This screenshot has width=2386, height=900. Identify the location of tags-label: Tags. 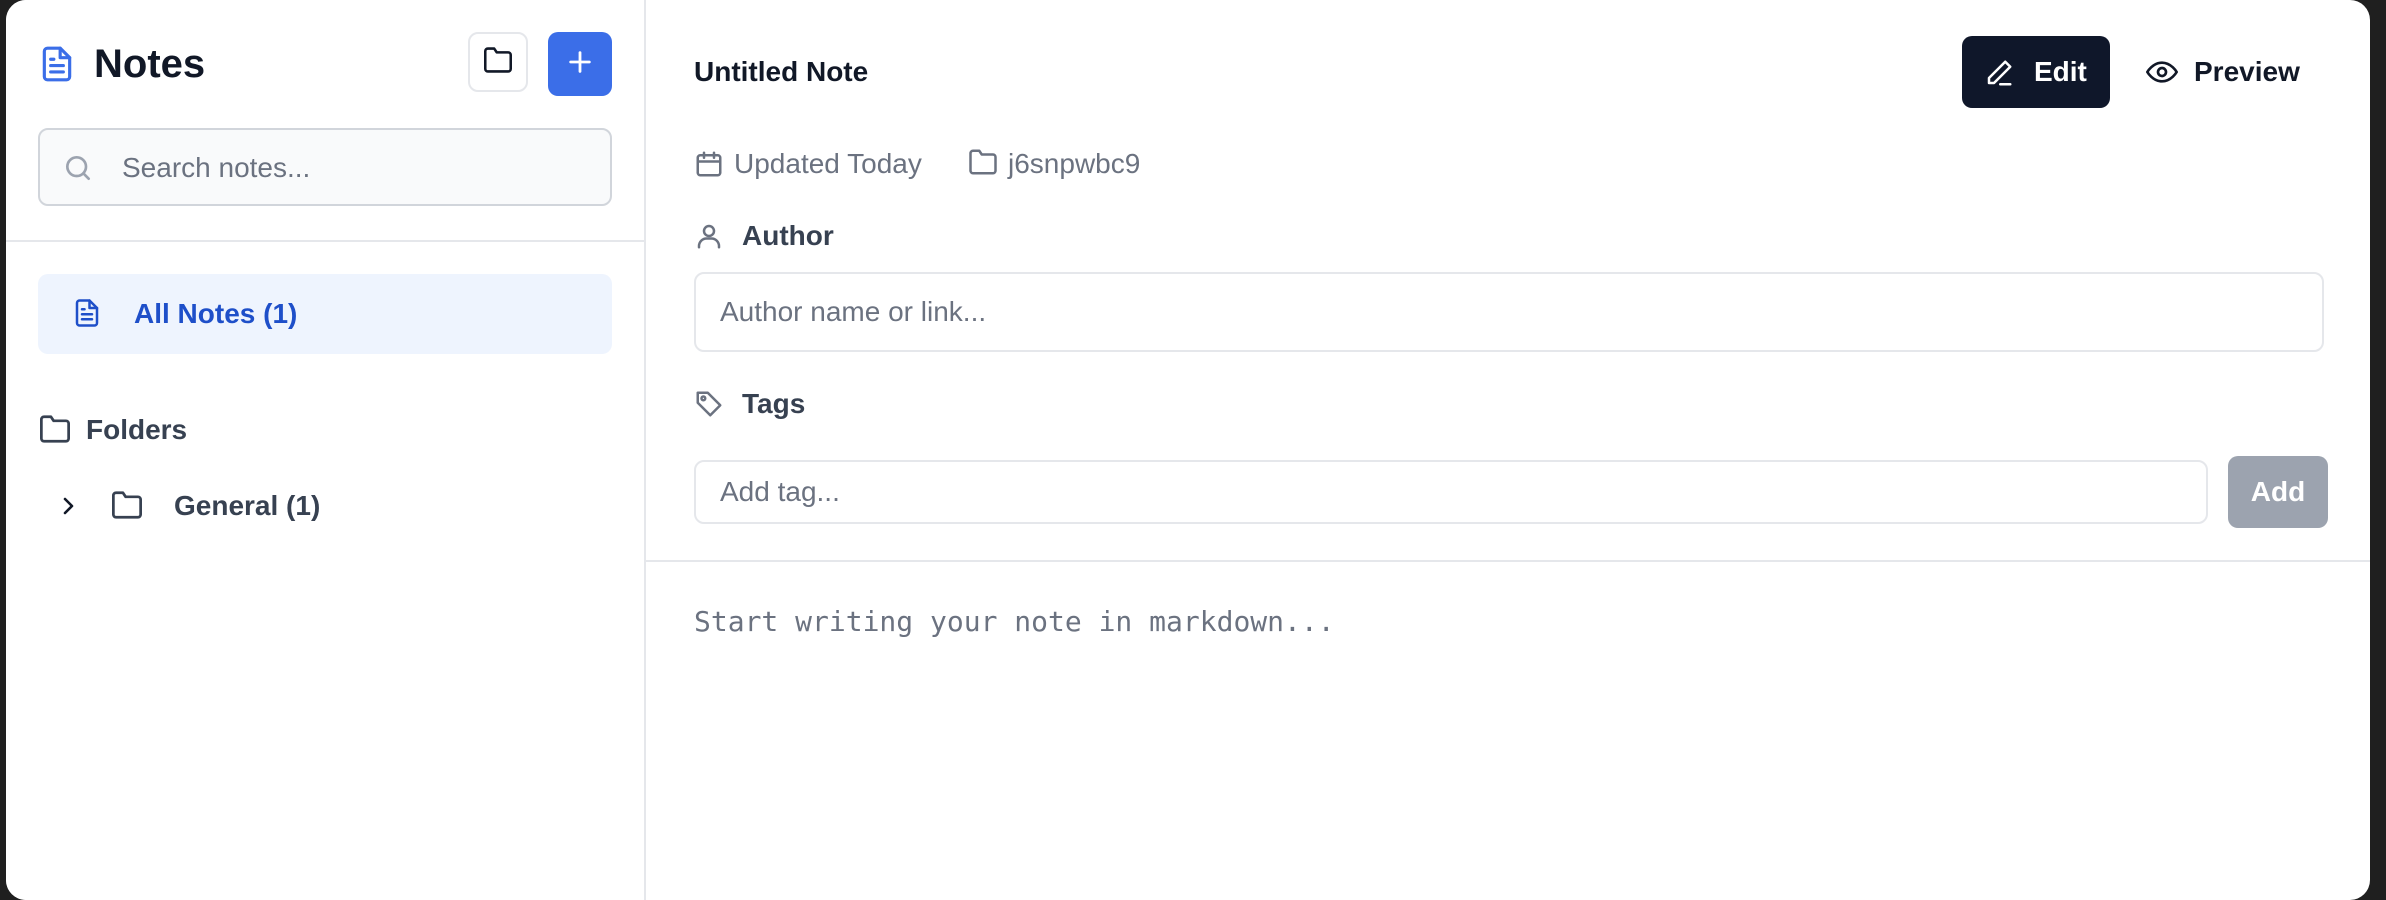
(774, 403).